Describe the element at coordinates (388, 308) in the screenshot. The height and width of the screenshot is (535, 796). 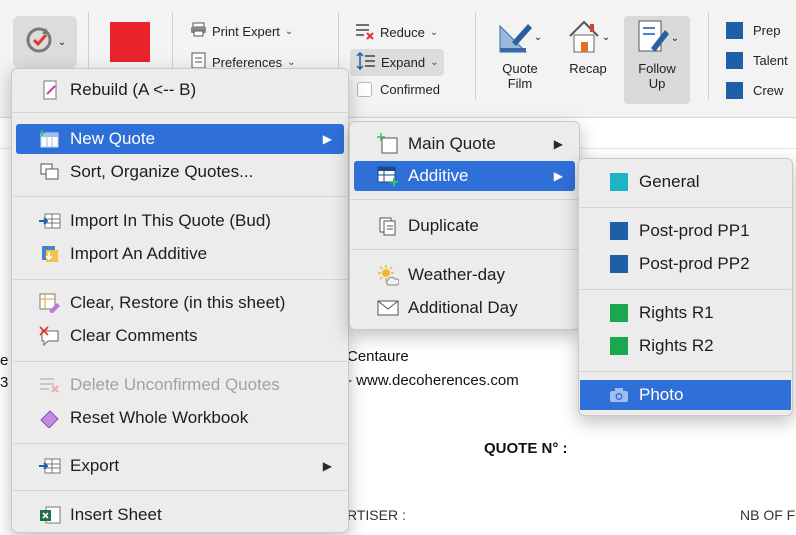
I see `envelope-icon` at that location.